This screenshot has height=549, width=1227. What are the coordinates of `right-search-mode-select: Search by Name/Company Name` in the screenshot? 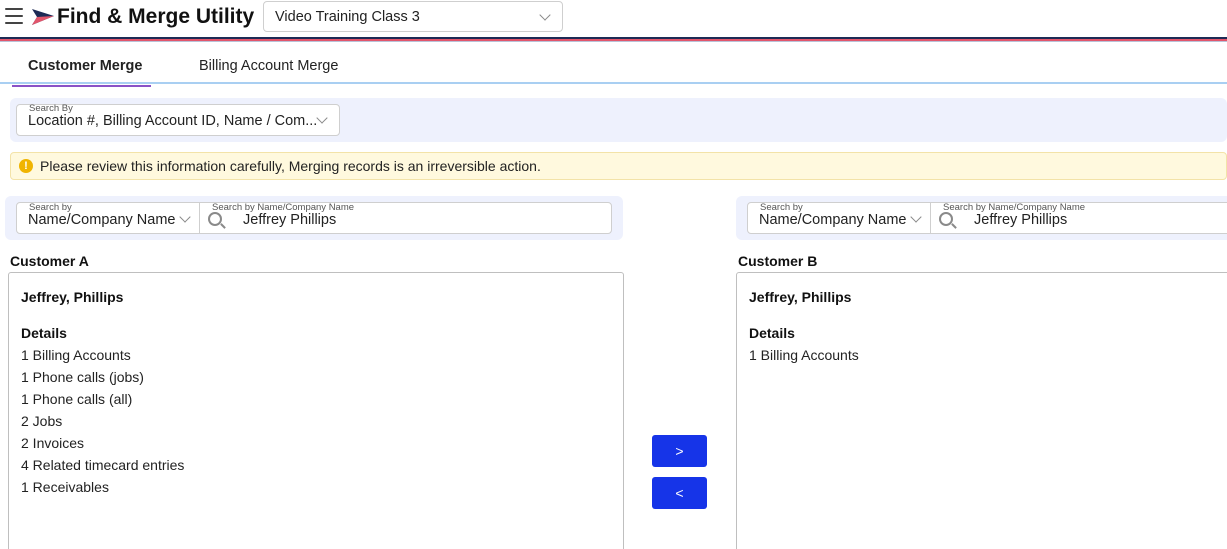 It's located at (839, 218).